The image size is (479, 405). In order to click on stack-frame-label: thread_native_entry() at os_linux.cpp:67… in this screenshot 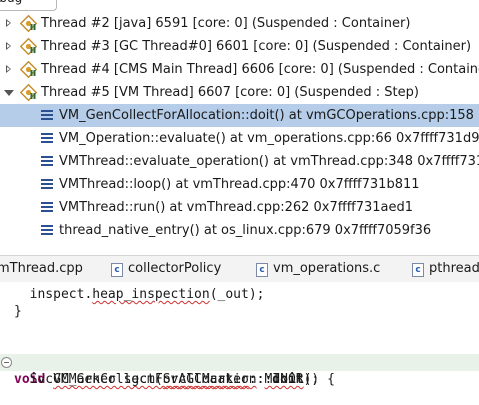, I will do `click(245, 230)`.